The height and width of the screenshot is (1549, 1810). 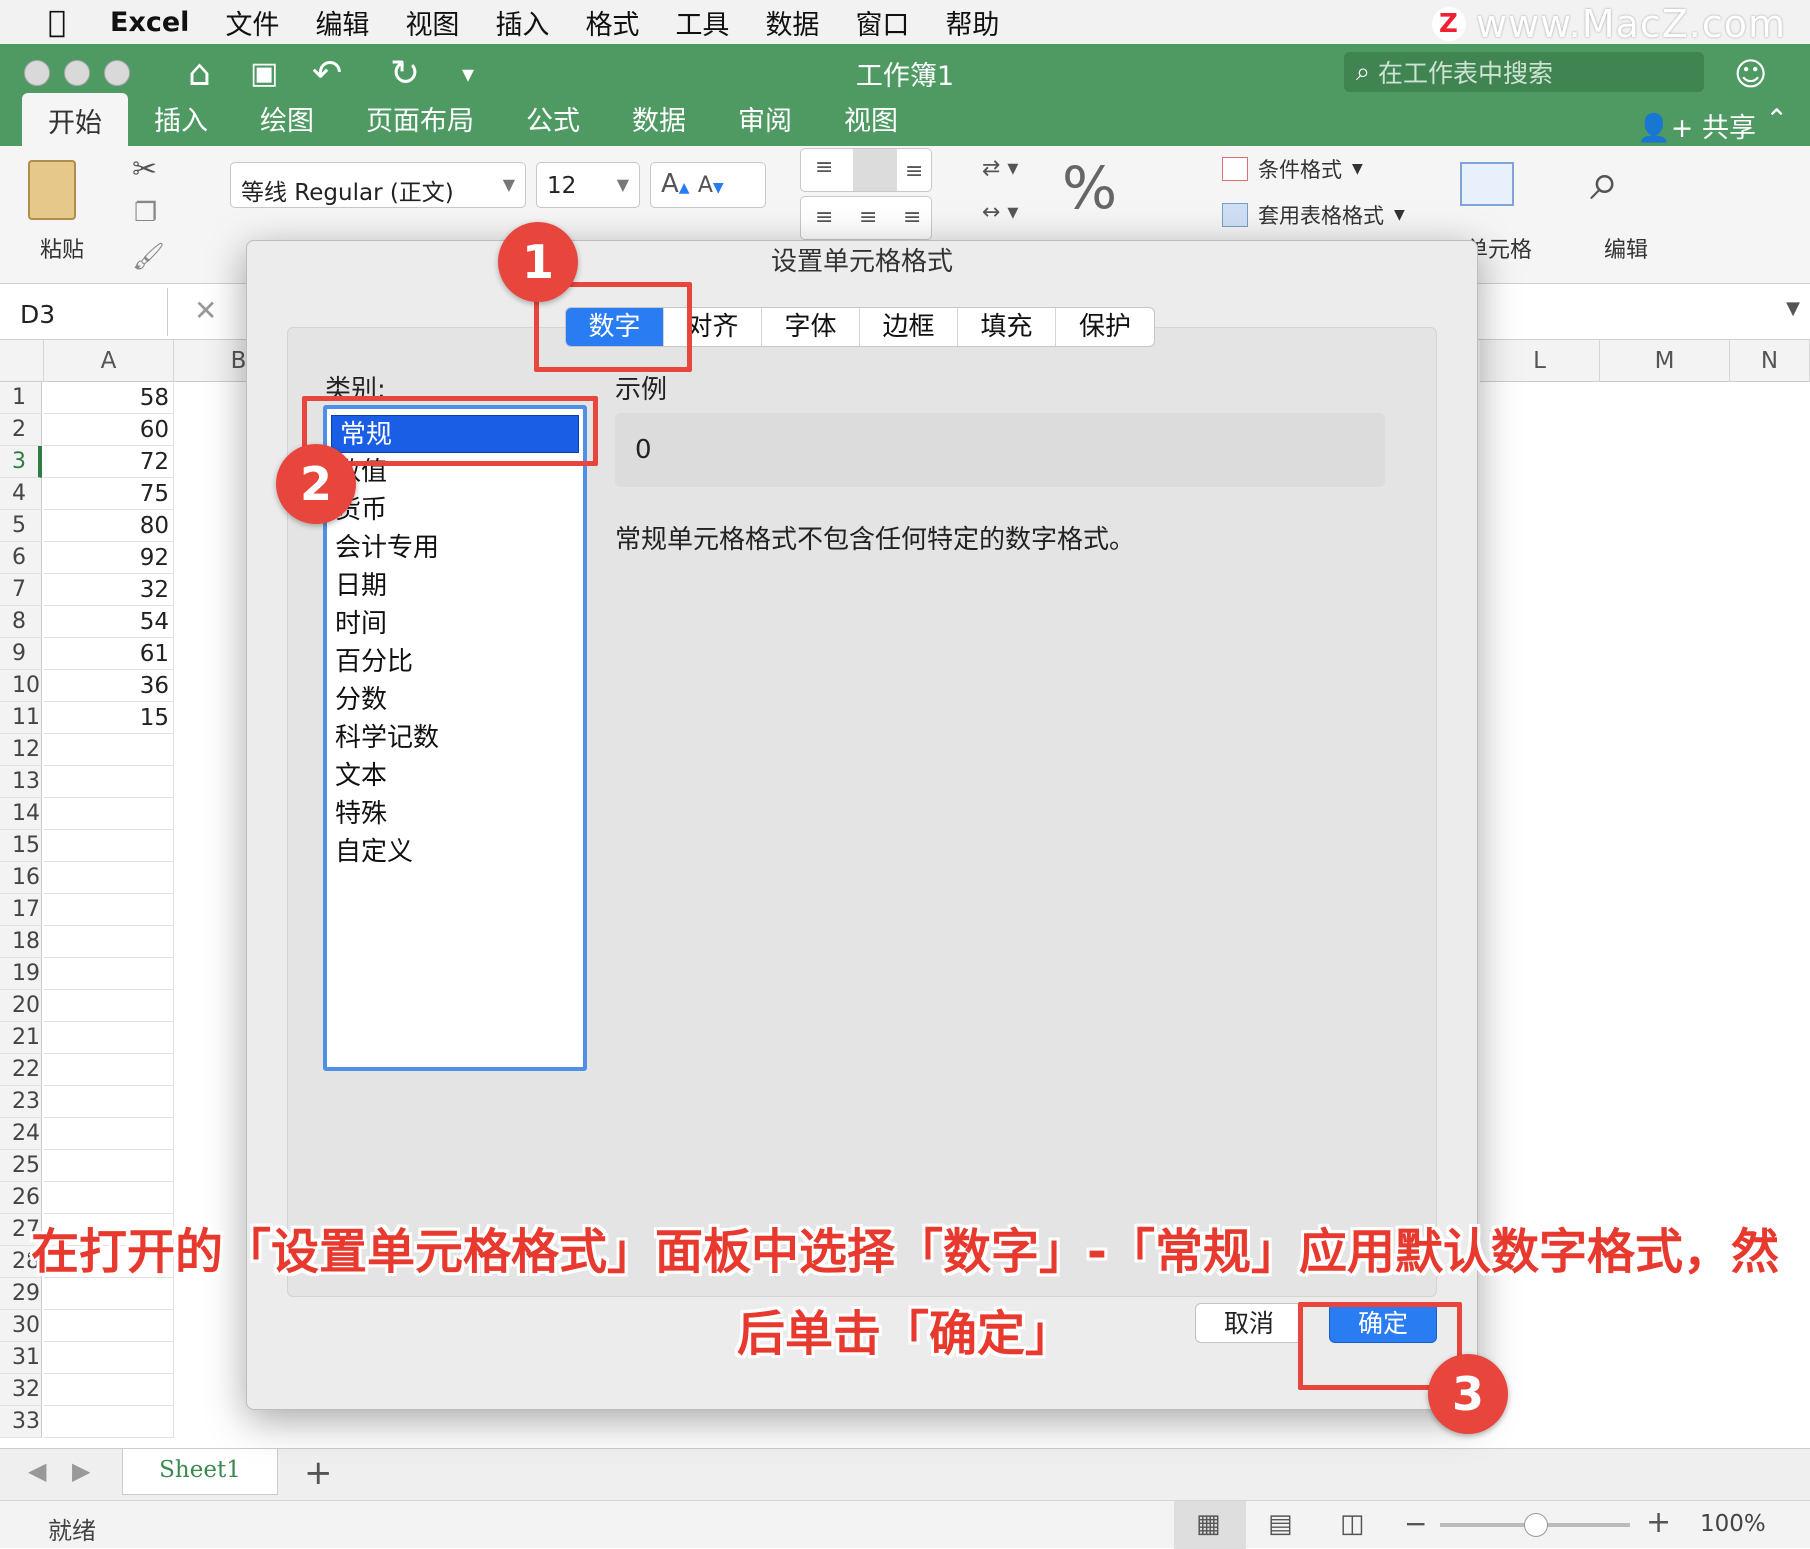 What do you see at coordinates (21, 558) in the screenshot?
I see `row-header: 6` at bounding box center [21, 558].